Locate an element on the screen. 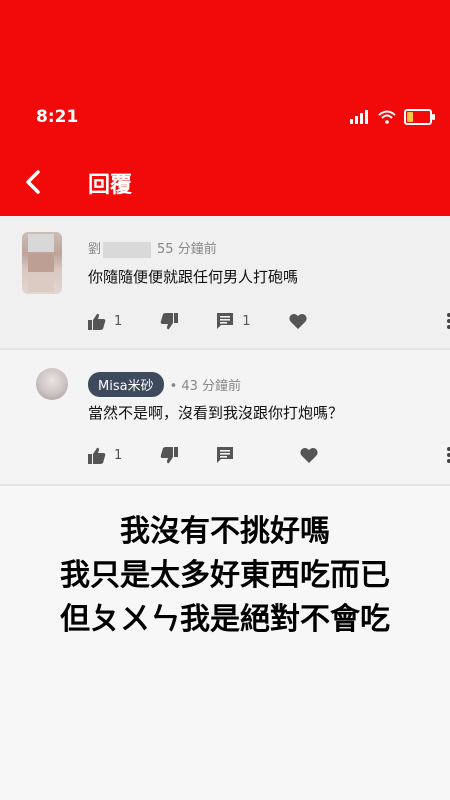  signal-icon is located at coordinates (359, 117).